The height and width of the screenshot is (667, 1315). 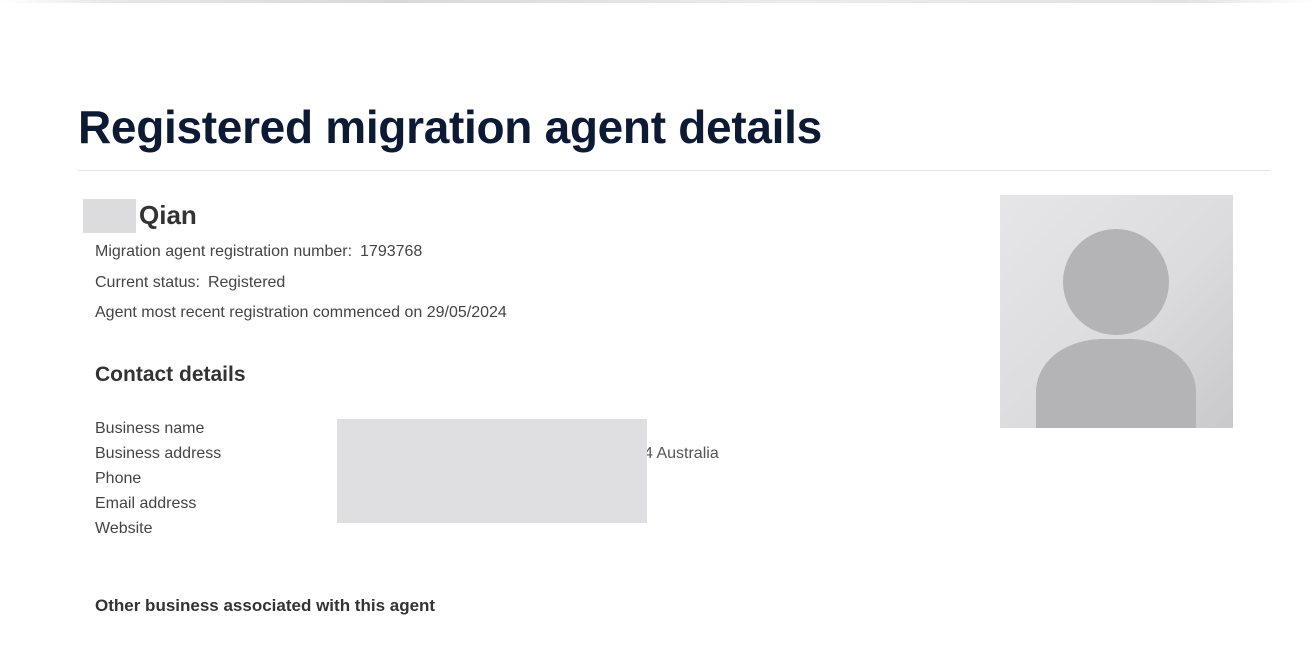 I want to click on title-divider, so click(x=674, y=170).